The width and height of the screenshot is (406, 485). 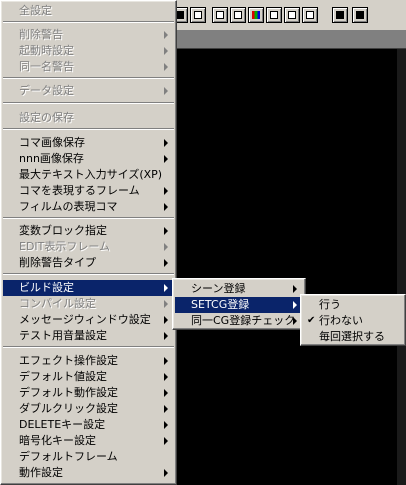 I want to click on menu-item-label: 変数ブロック指定, so click(x=63, y=230).